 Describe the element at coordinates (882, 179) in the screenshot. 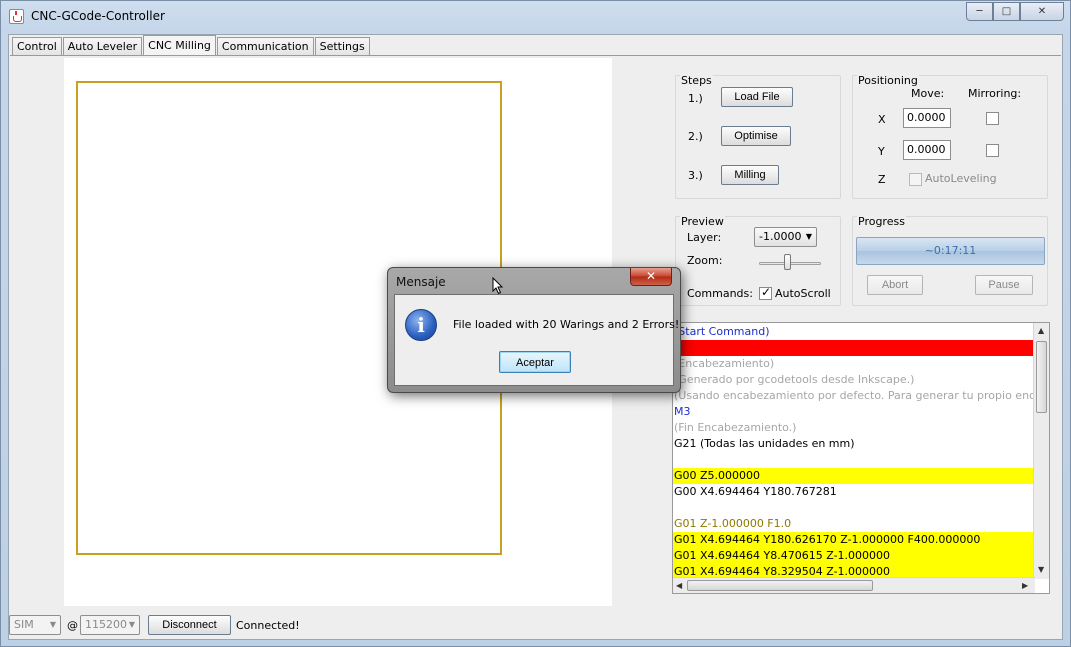

I see `z-label: Z` at that location.